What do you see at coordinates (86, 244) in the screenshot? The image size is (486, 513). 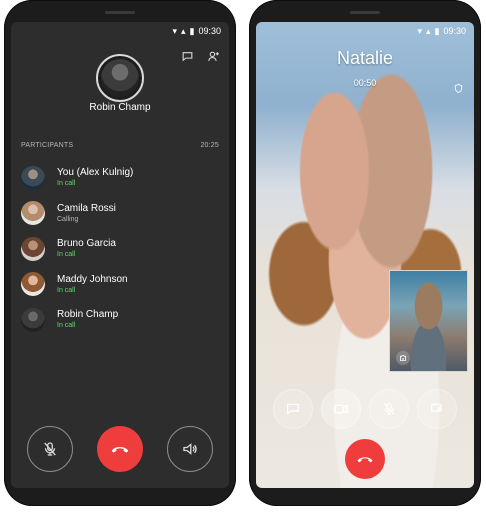 I see `participant-name: Bruno Garcia` at bounding box center [86, 244].